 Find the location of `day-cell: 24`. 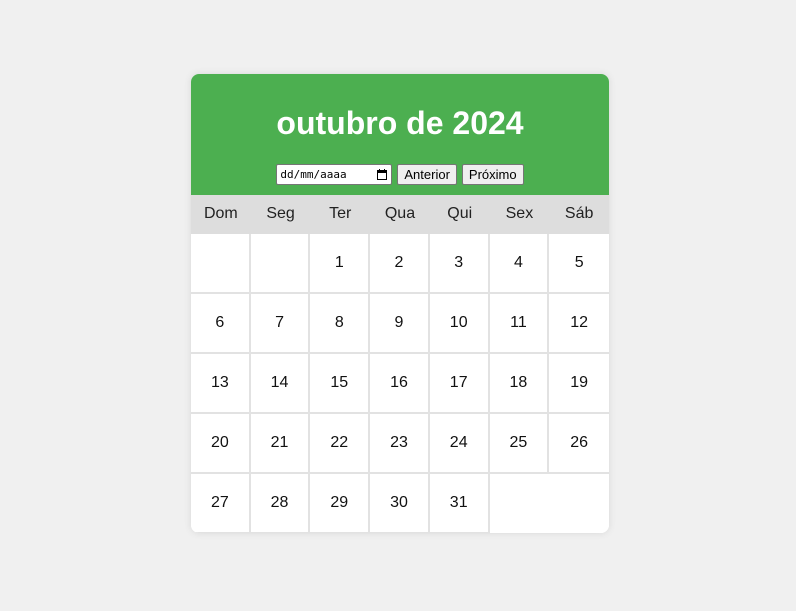

day-cell: 24 is located at coordinates (459, 444).